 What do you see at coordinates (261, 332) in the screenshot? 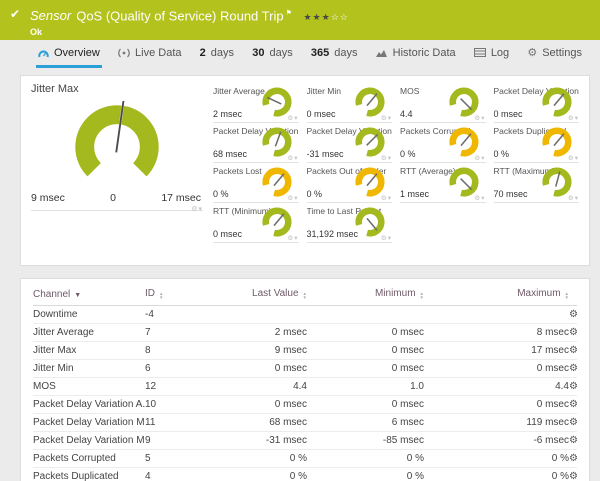
I see `last-value-cell: 2 msec` at bounding box center [261, 332].